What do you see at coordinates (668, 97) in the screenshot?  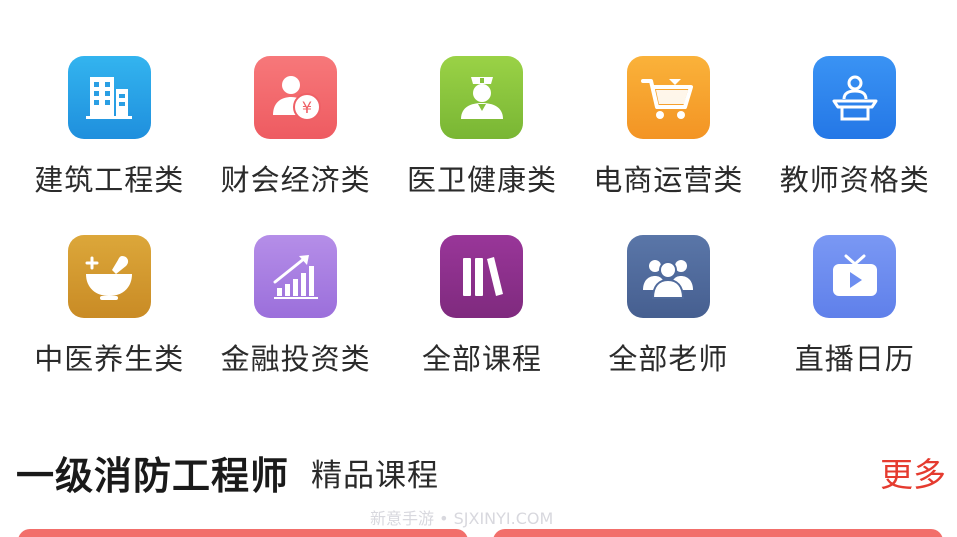 I see `shopping-cart-icon` at bounding box center [668, 97].